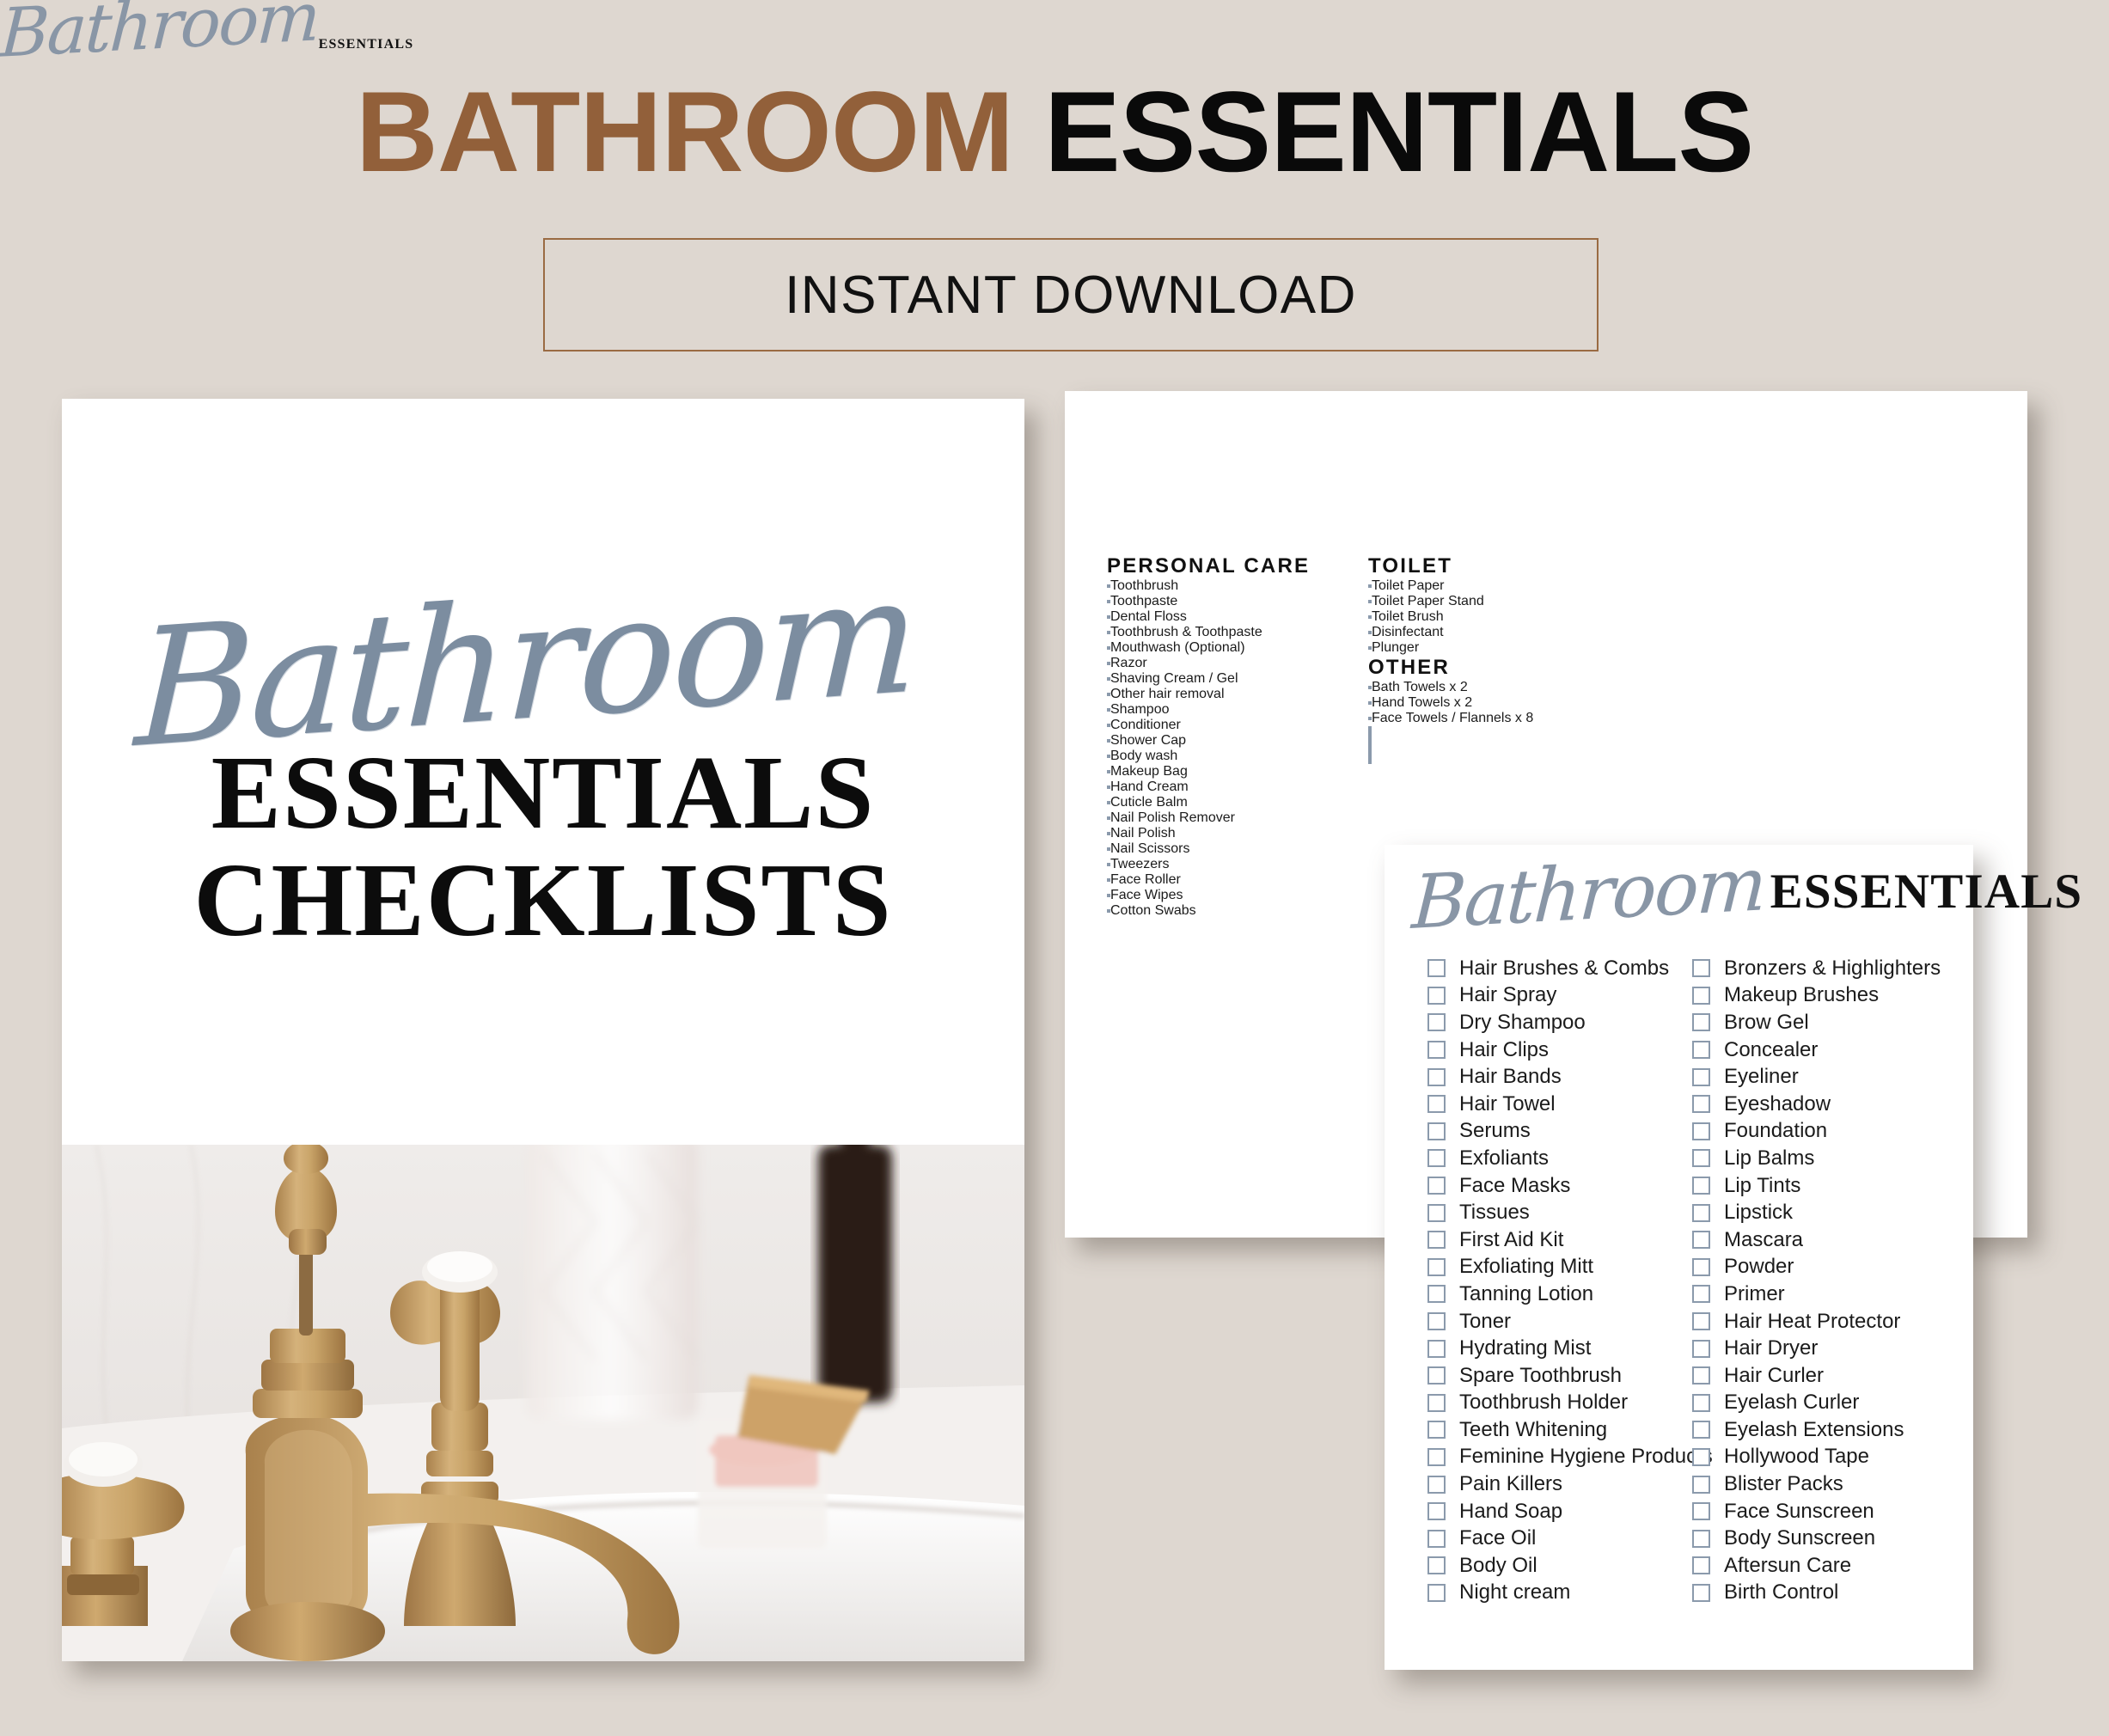  Describe the element at coordinates (1514, 617) in the screenshot. I see `checklist-item: Toilet Brush` at that location.